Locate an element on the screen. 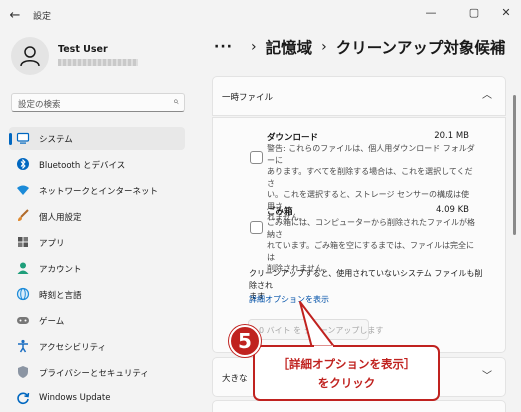  annotation-arrow-mask is located at coordinates (323, 347).